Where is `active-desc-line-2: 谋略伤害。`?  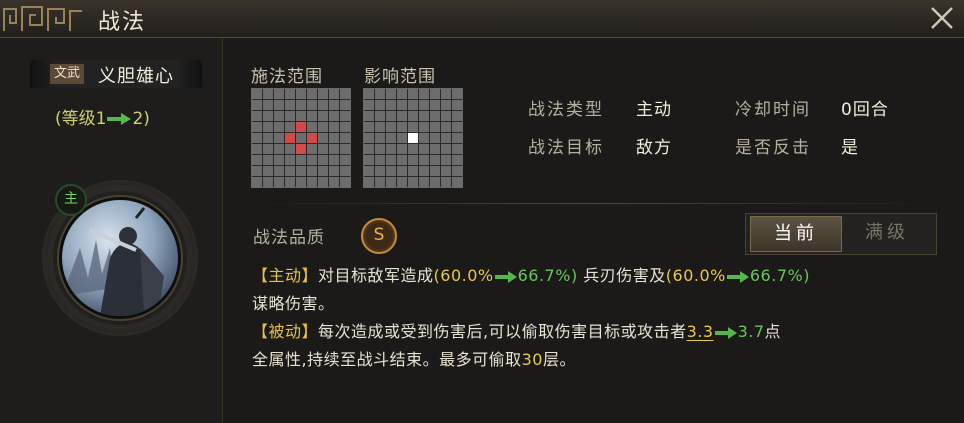 active-desc-line-2: 谋略伤害。 is located at coordinates (293, 303).